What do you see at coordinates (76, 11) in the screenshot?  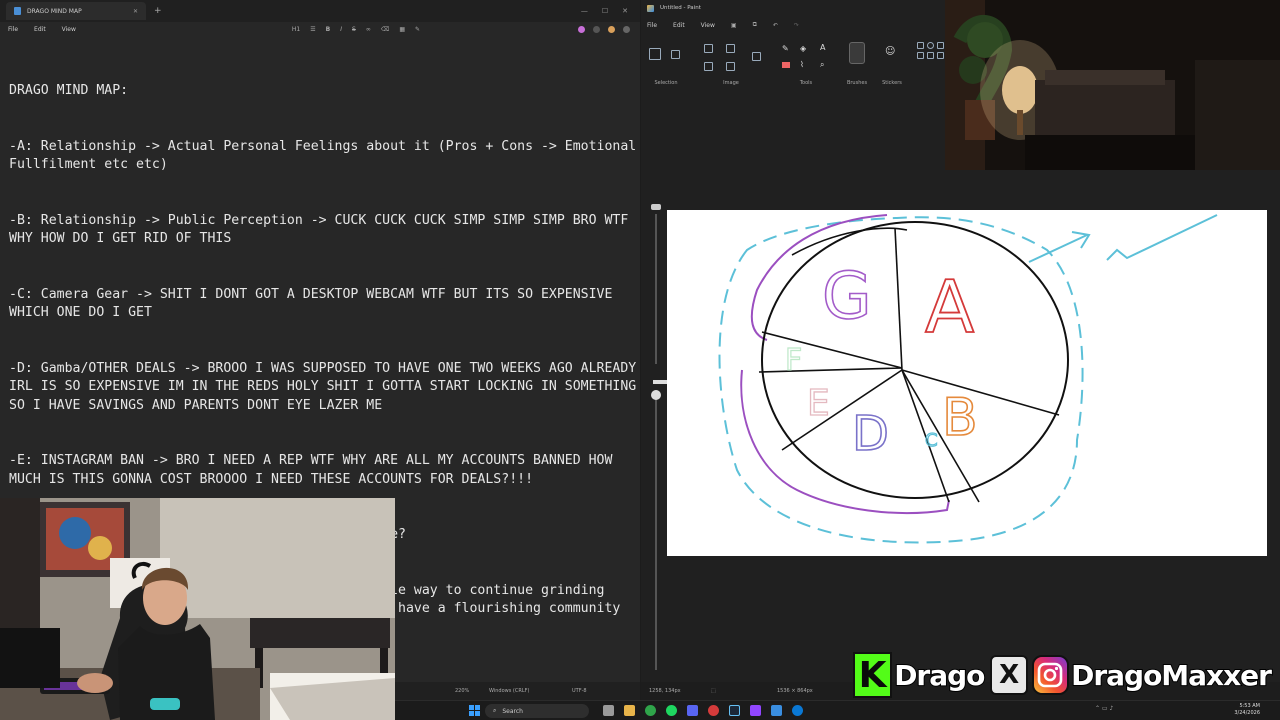 I see `notepad-tab: DRAGO MIND MAP ✕` at bounding box center [76, 11].